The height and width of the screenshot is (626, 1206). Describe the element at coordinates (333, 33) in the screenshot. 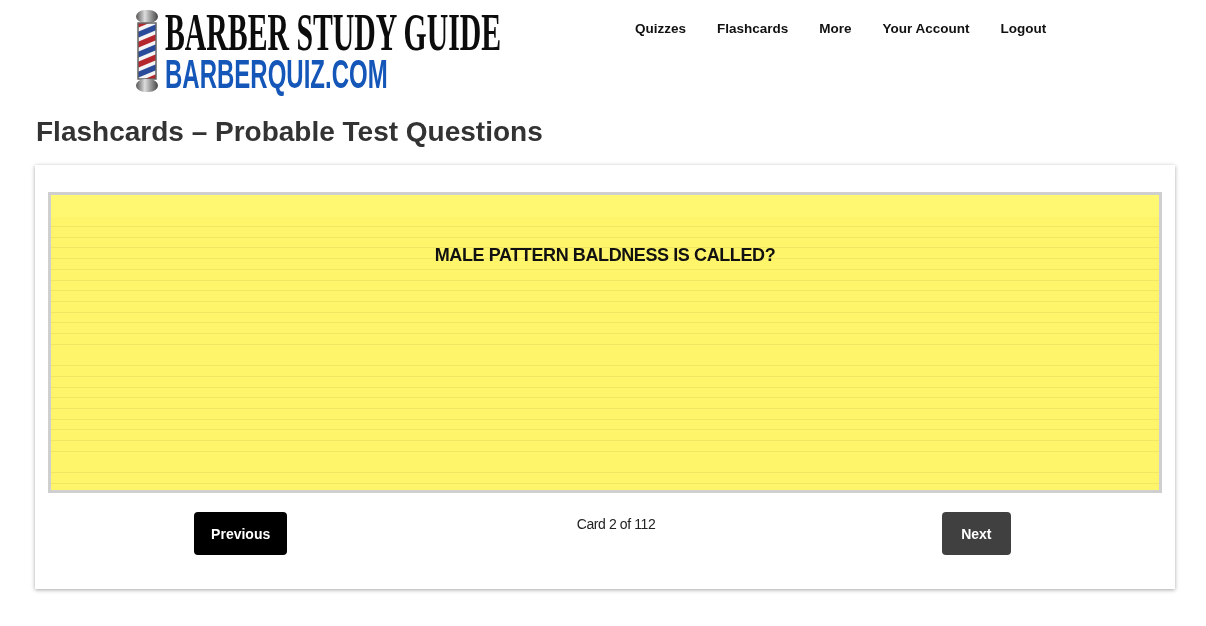

I see `logo-title: BARBER STUDY GUIDE` at that location.